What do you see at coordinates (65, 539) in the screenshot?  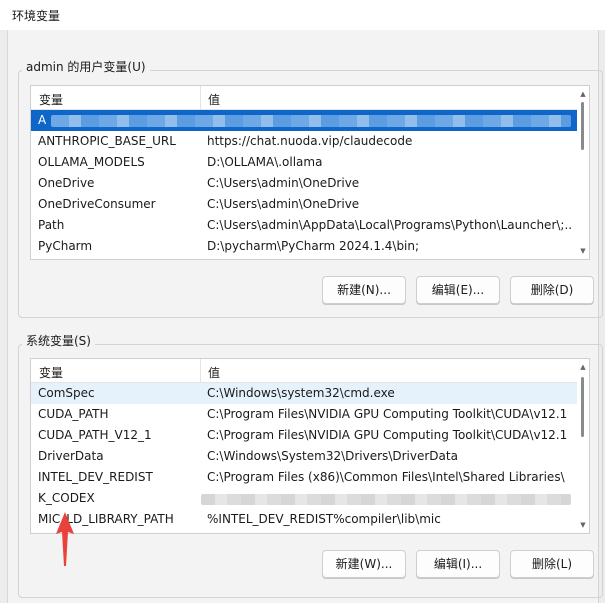 I see `annotation-arrow-icon` at bounding box center [65, 539].